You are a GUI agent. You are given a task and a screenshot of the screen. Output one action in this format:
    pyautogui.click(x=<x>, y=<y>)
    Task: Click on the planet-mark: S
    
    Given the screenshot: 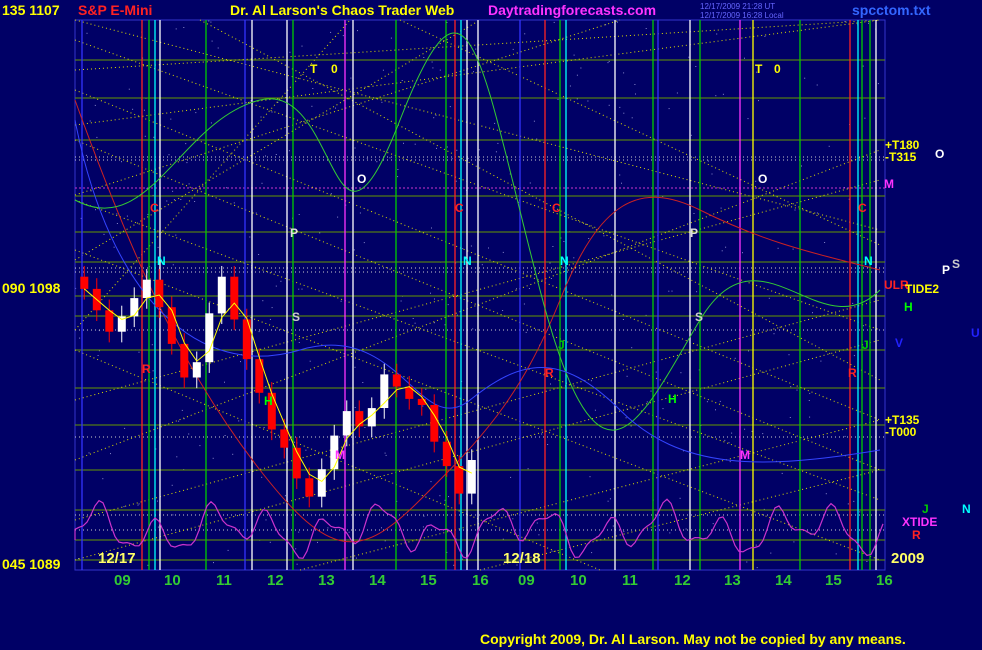 What is the action you would take?
    pyautogui.click(x=296, y=317)
    